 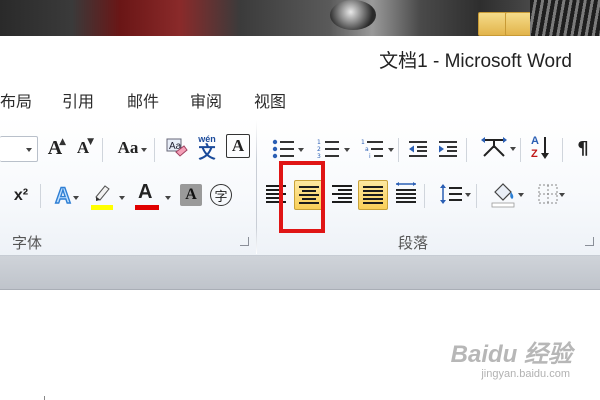 I want to click on folder-icon, so click(x=493, y=24).